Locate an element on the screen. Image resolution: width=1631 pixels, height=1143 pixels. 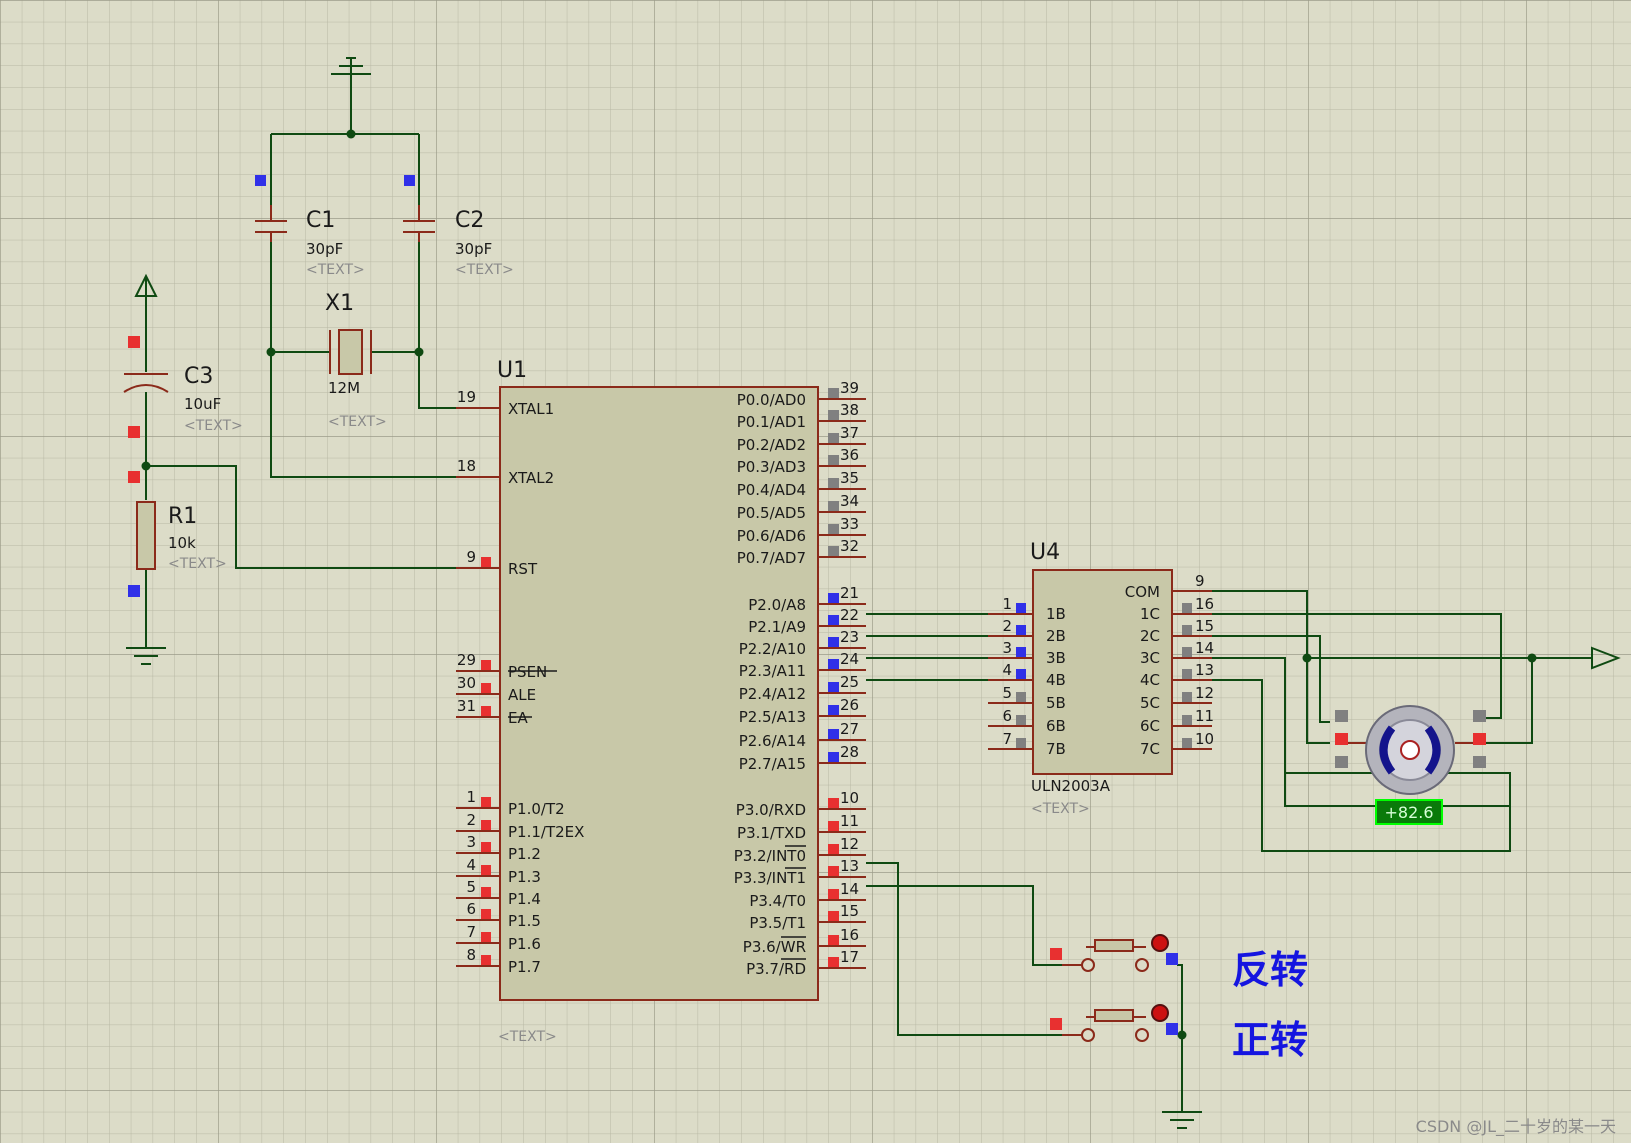
u1-pin-number: 35 is located at coordinates (849, 478).